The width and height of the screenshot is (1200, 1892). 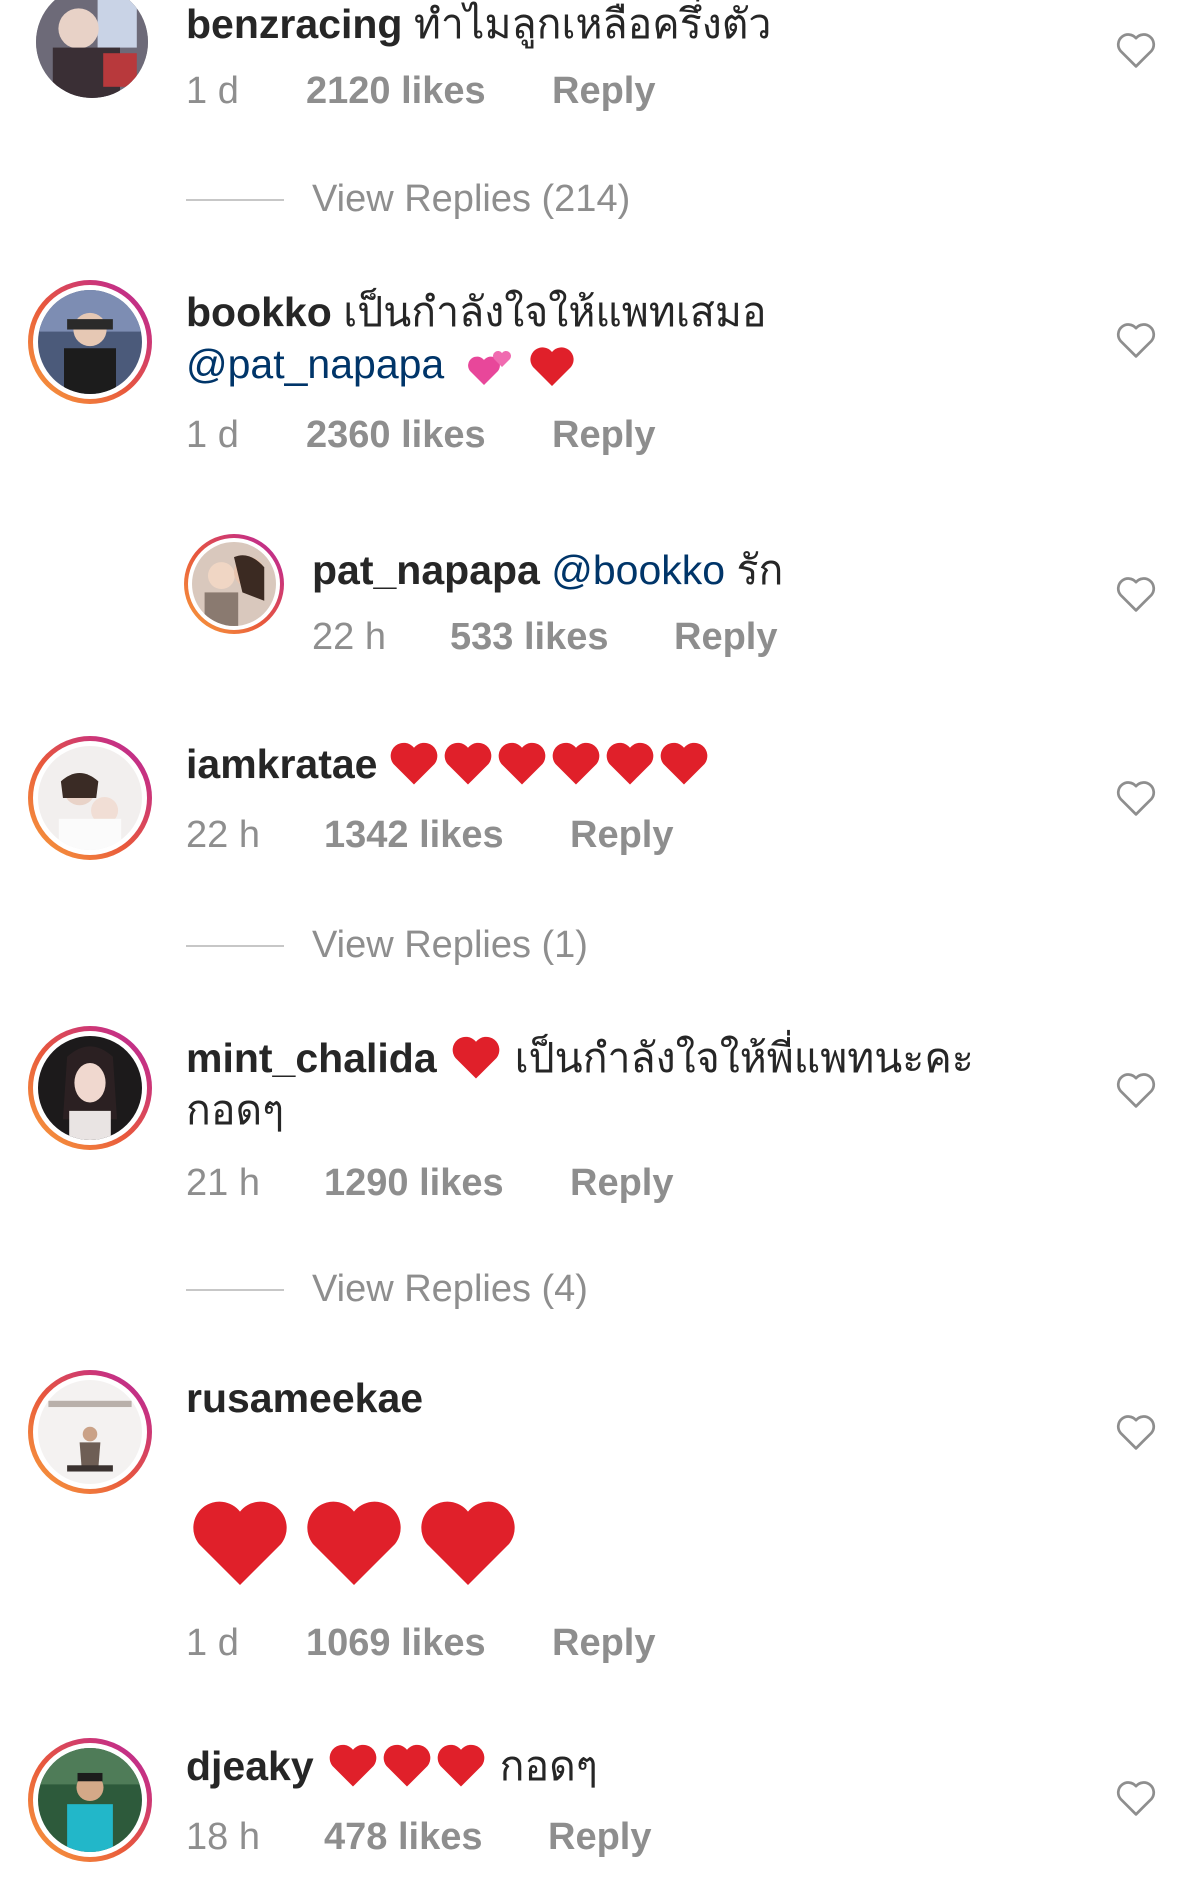 What do you see at coordinates (744, 1058) in the screenshot?
I see `comment-text: เป็นกำลังใจให้พี่แพทนะคะ` at bounding box center [744, 1058].